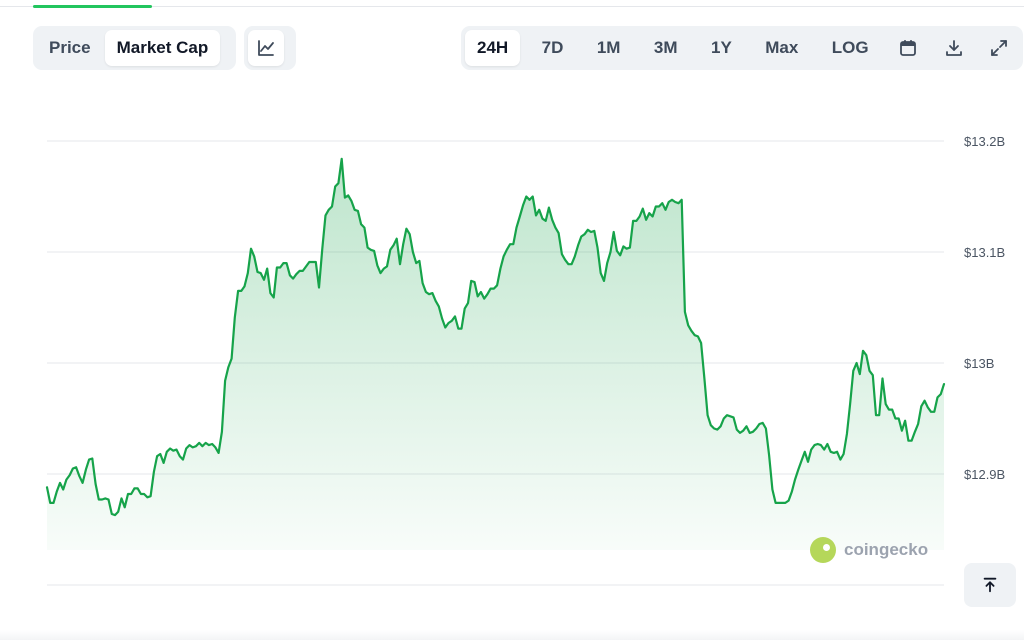 The height and width of the screenshot is (640, 1024). I want to click on scroll-to-top-button, so click(990, 585).